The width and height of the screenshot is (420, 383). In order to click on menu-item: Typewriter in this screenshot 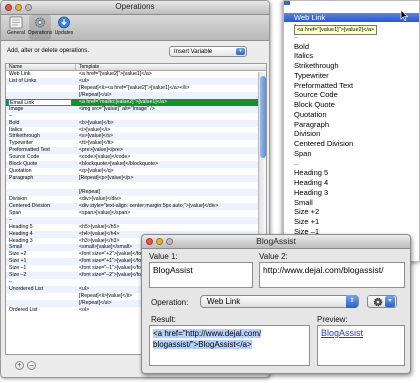, I will do `click(351, 75)`.